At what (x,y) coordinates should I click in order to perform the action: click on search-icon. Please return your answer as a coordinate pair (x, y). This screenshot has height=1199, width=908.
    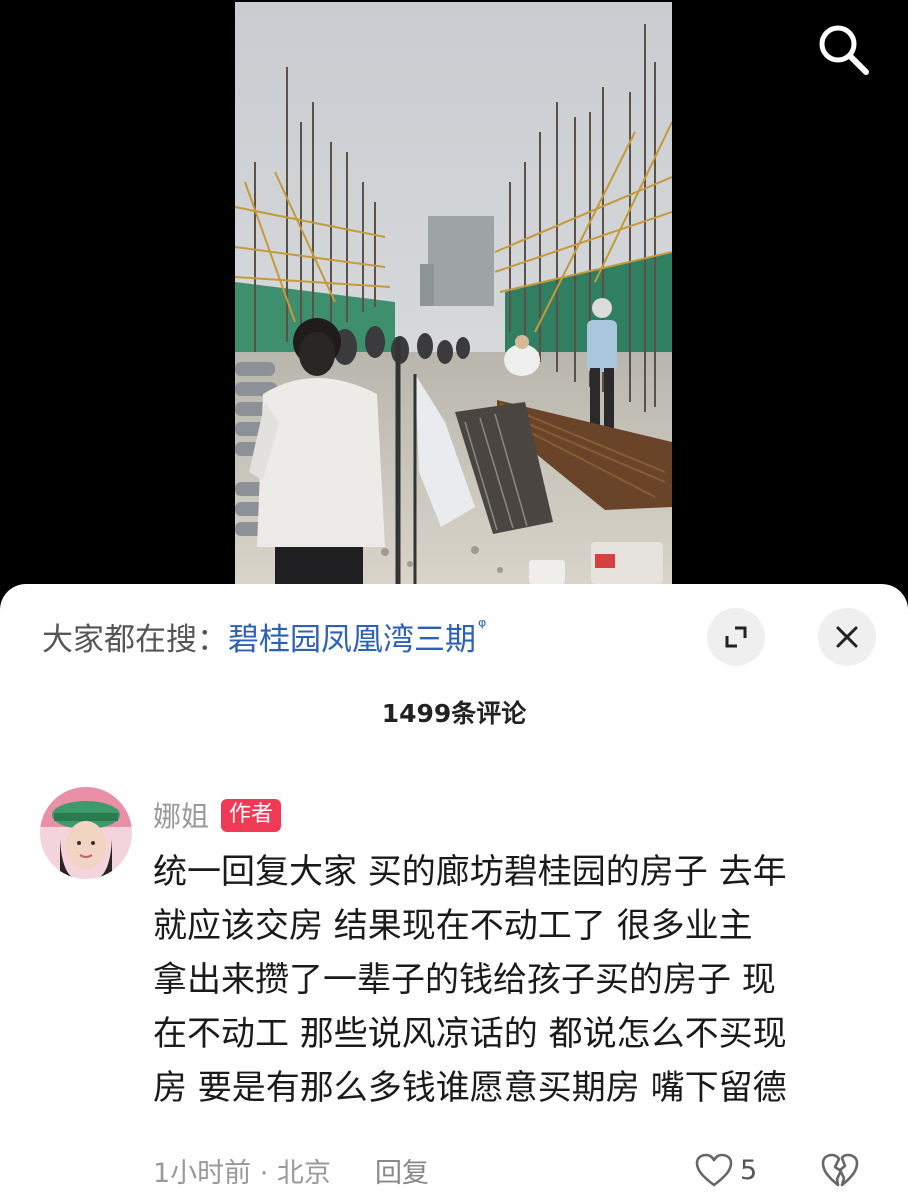
    Looking at the image, I should click on (844, 50).